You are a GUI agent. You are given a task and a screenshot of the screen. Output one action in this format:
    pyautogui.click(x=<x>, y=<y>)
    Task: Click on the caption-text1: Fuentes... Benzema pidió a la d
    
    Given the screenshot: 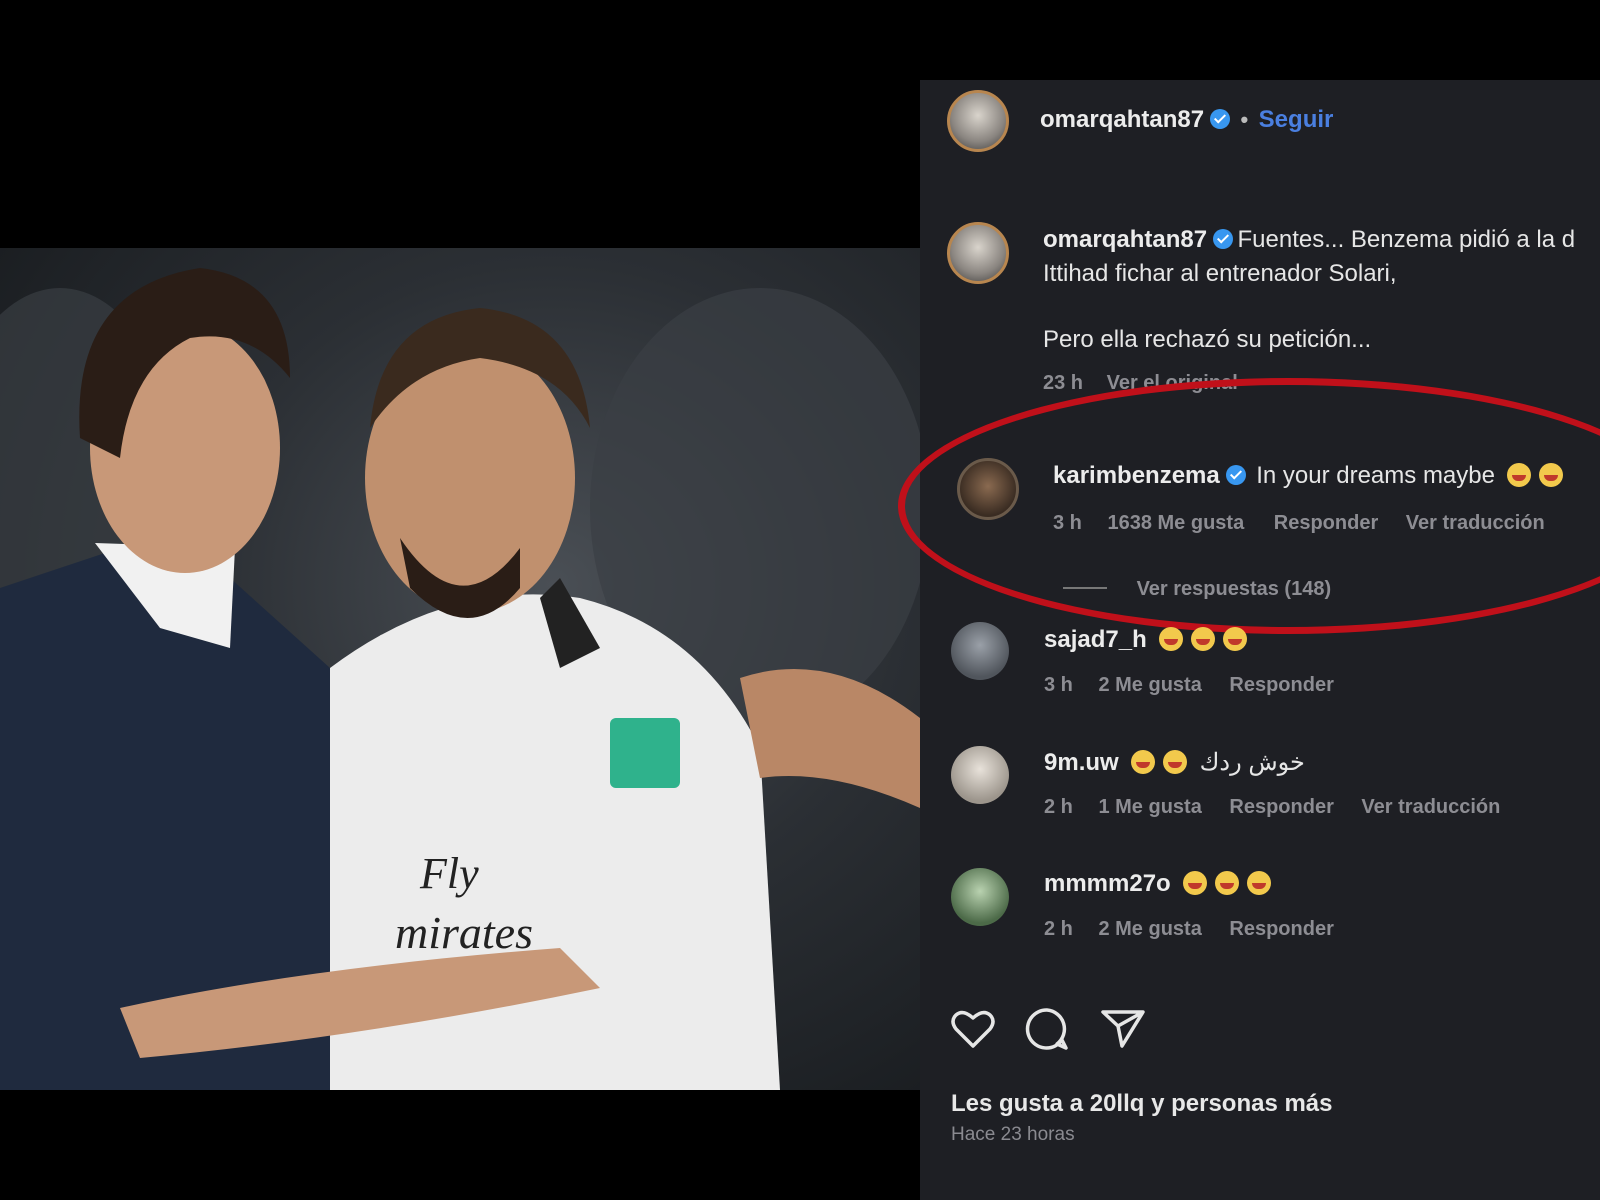 What is the action you would take?
    pyautogui.click(x=1406, y=239)
    